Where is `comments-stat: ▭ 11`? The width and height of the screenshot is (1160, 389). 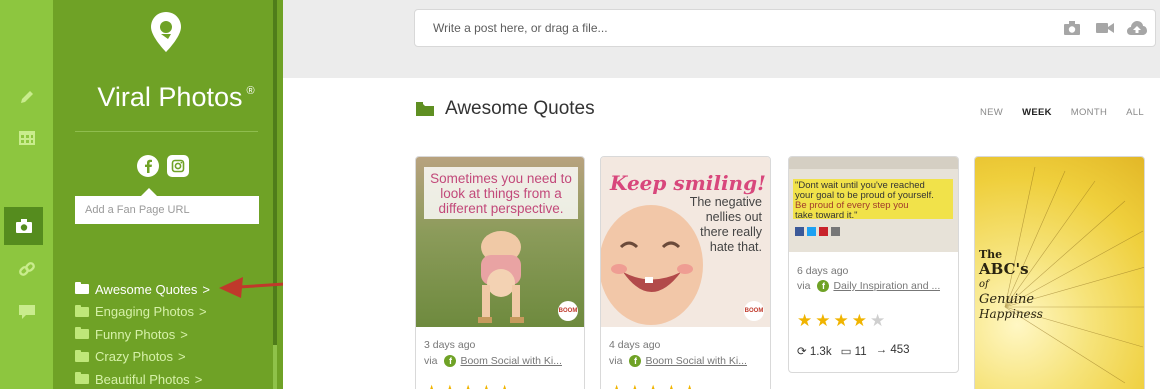
comments-stat: ▭ 11 is located at coordinates (853, 352).